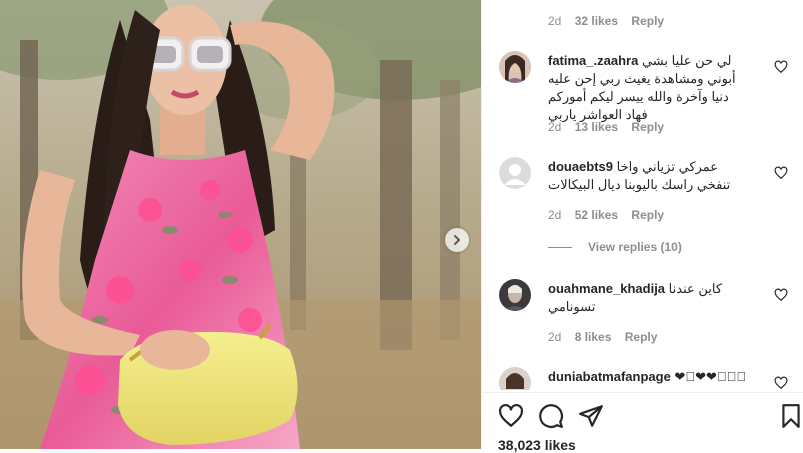 This screenshot has width=803, height=453. I want to click on comment-username: fatima_.zaahra, so click(593, 60).